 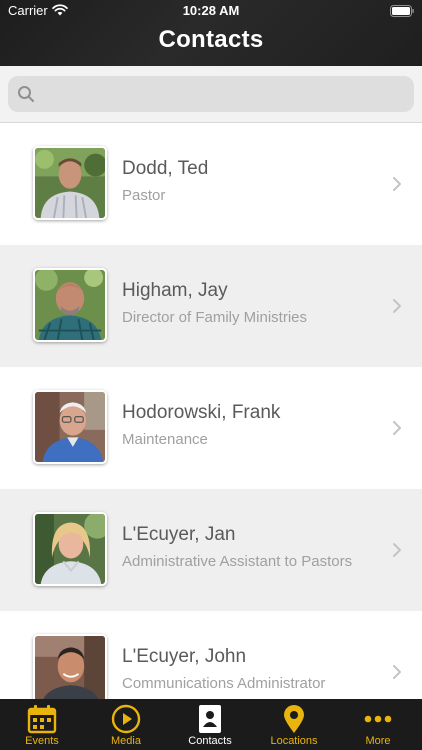 I want to click on tab-label: More, so click(x=378, y=741).